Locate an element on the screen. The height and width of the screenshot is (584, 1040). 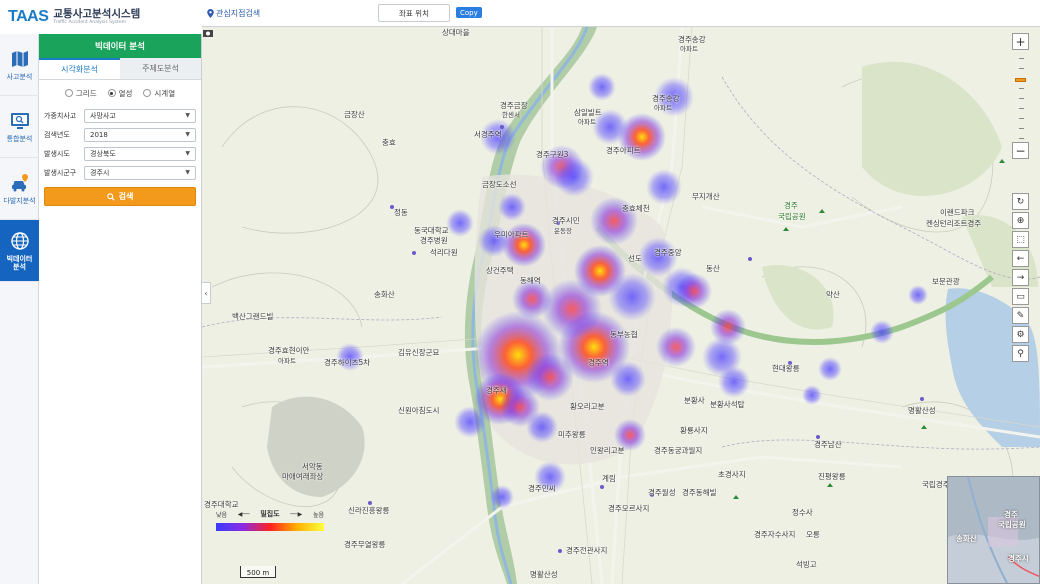
map-icon is located at coordinates (19, 58).